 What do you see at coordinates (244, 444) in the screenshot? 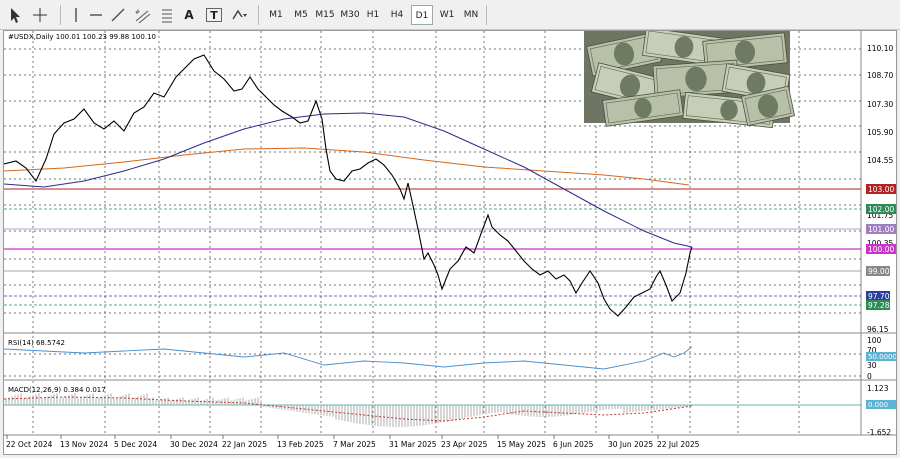
I see `time-axis-label: 22 Jan 2025` at bounding box center [244, 444].